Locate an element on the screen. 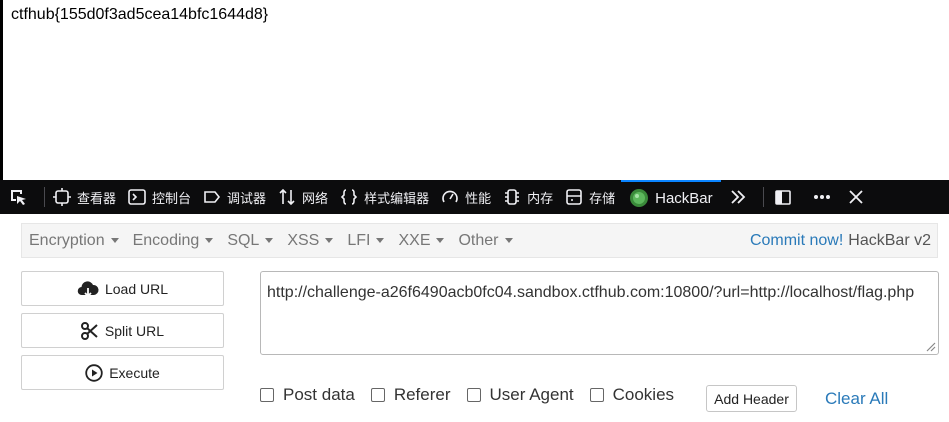  tab-console: 控制台 is located at coordinates (159, 197).